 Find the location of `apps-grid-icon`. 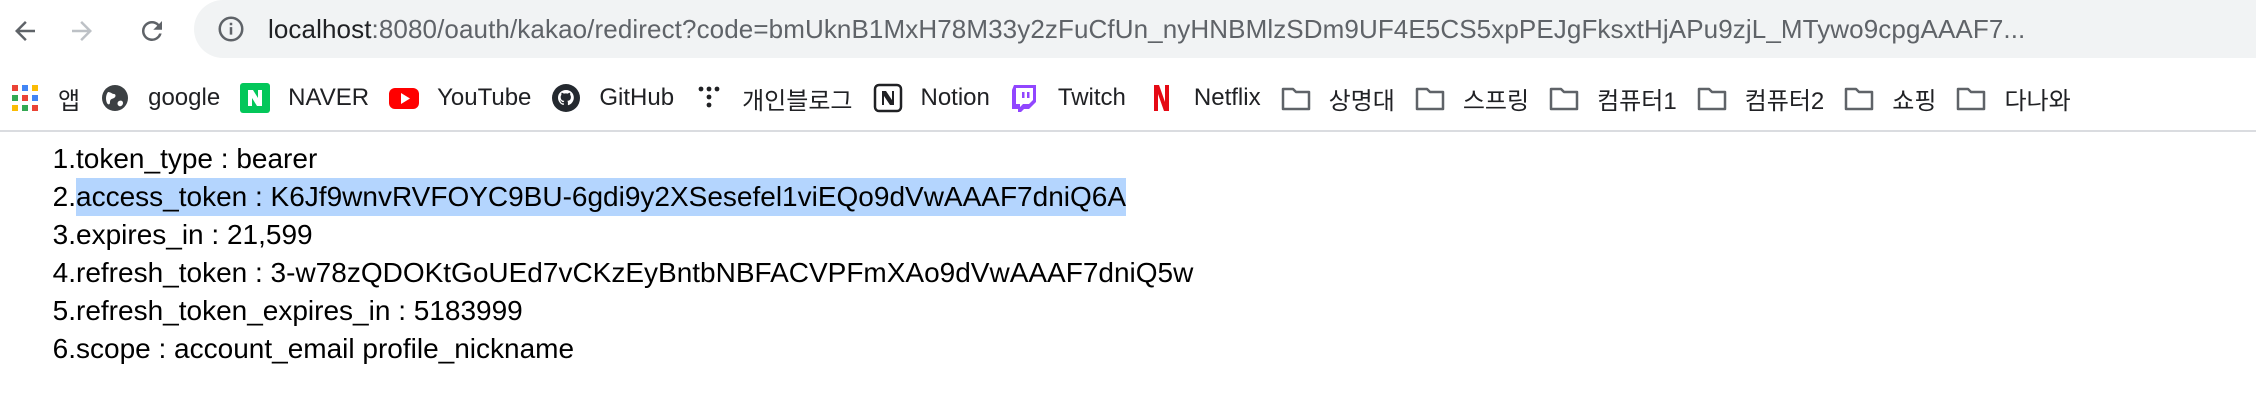

apps-grid-icon is located at coordinates (25, 98).